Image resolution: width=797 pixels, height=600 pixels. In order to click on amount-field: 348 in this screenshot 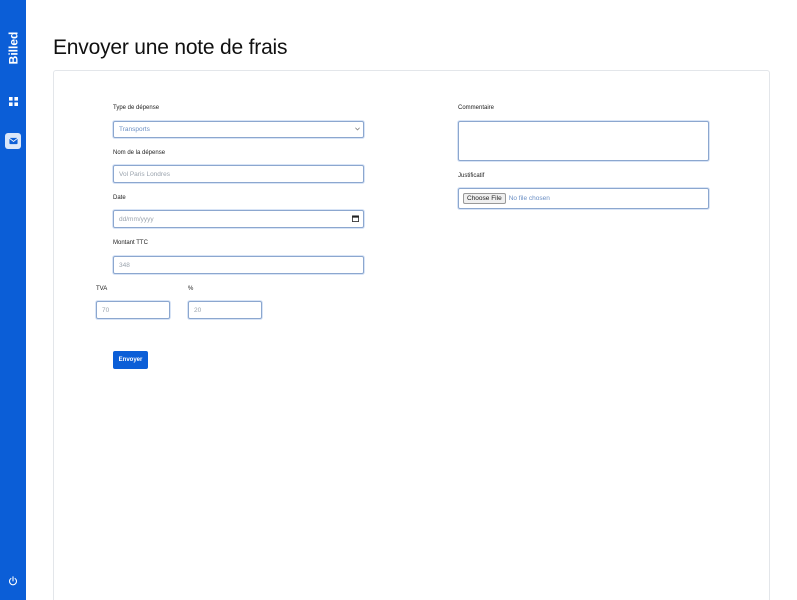, I will do `click(238, 265)`.